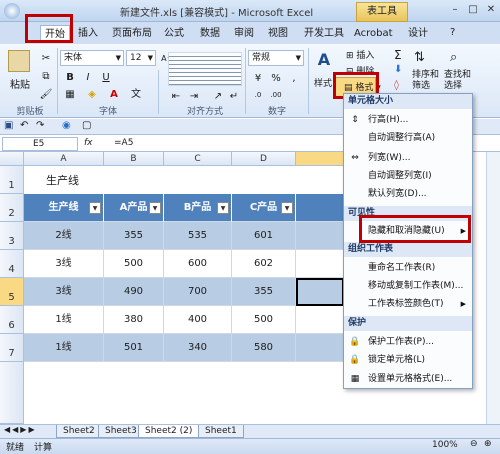 The width and height of the screenshot is (500, 454). I want to click on find-icon: ⌕, so click(453, 57).